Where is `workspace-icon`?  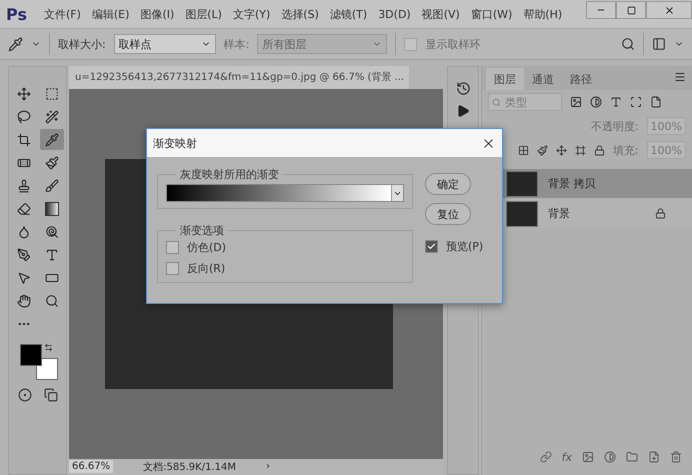 workspace-icon is located at coordinates (659, 44).